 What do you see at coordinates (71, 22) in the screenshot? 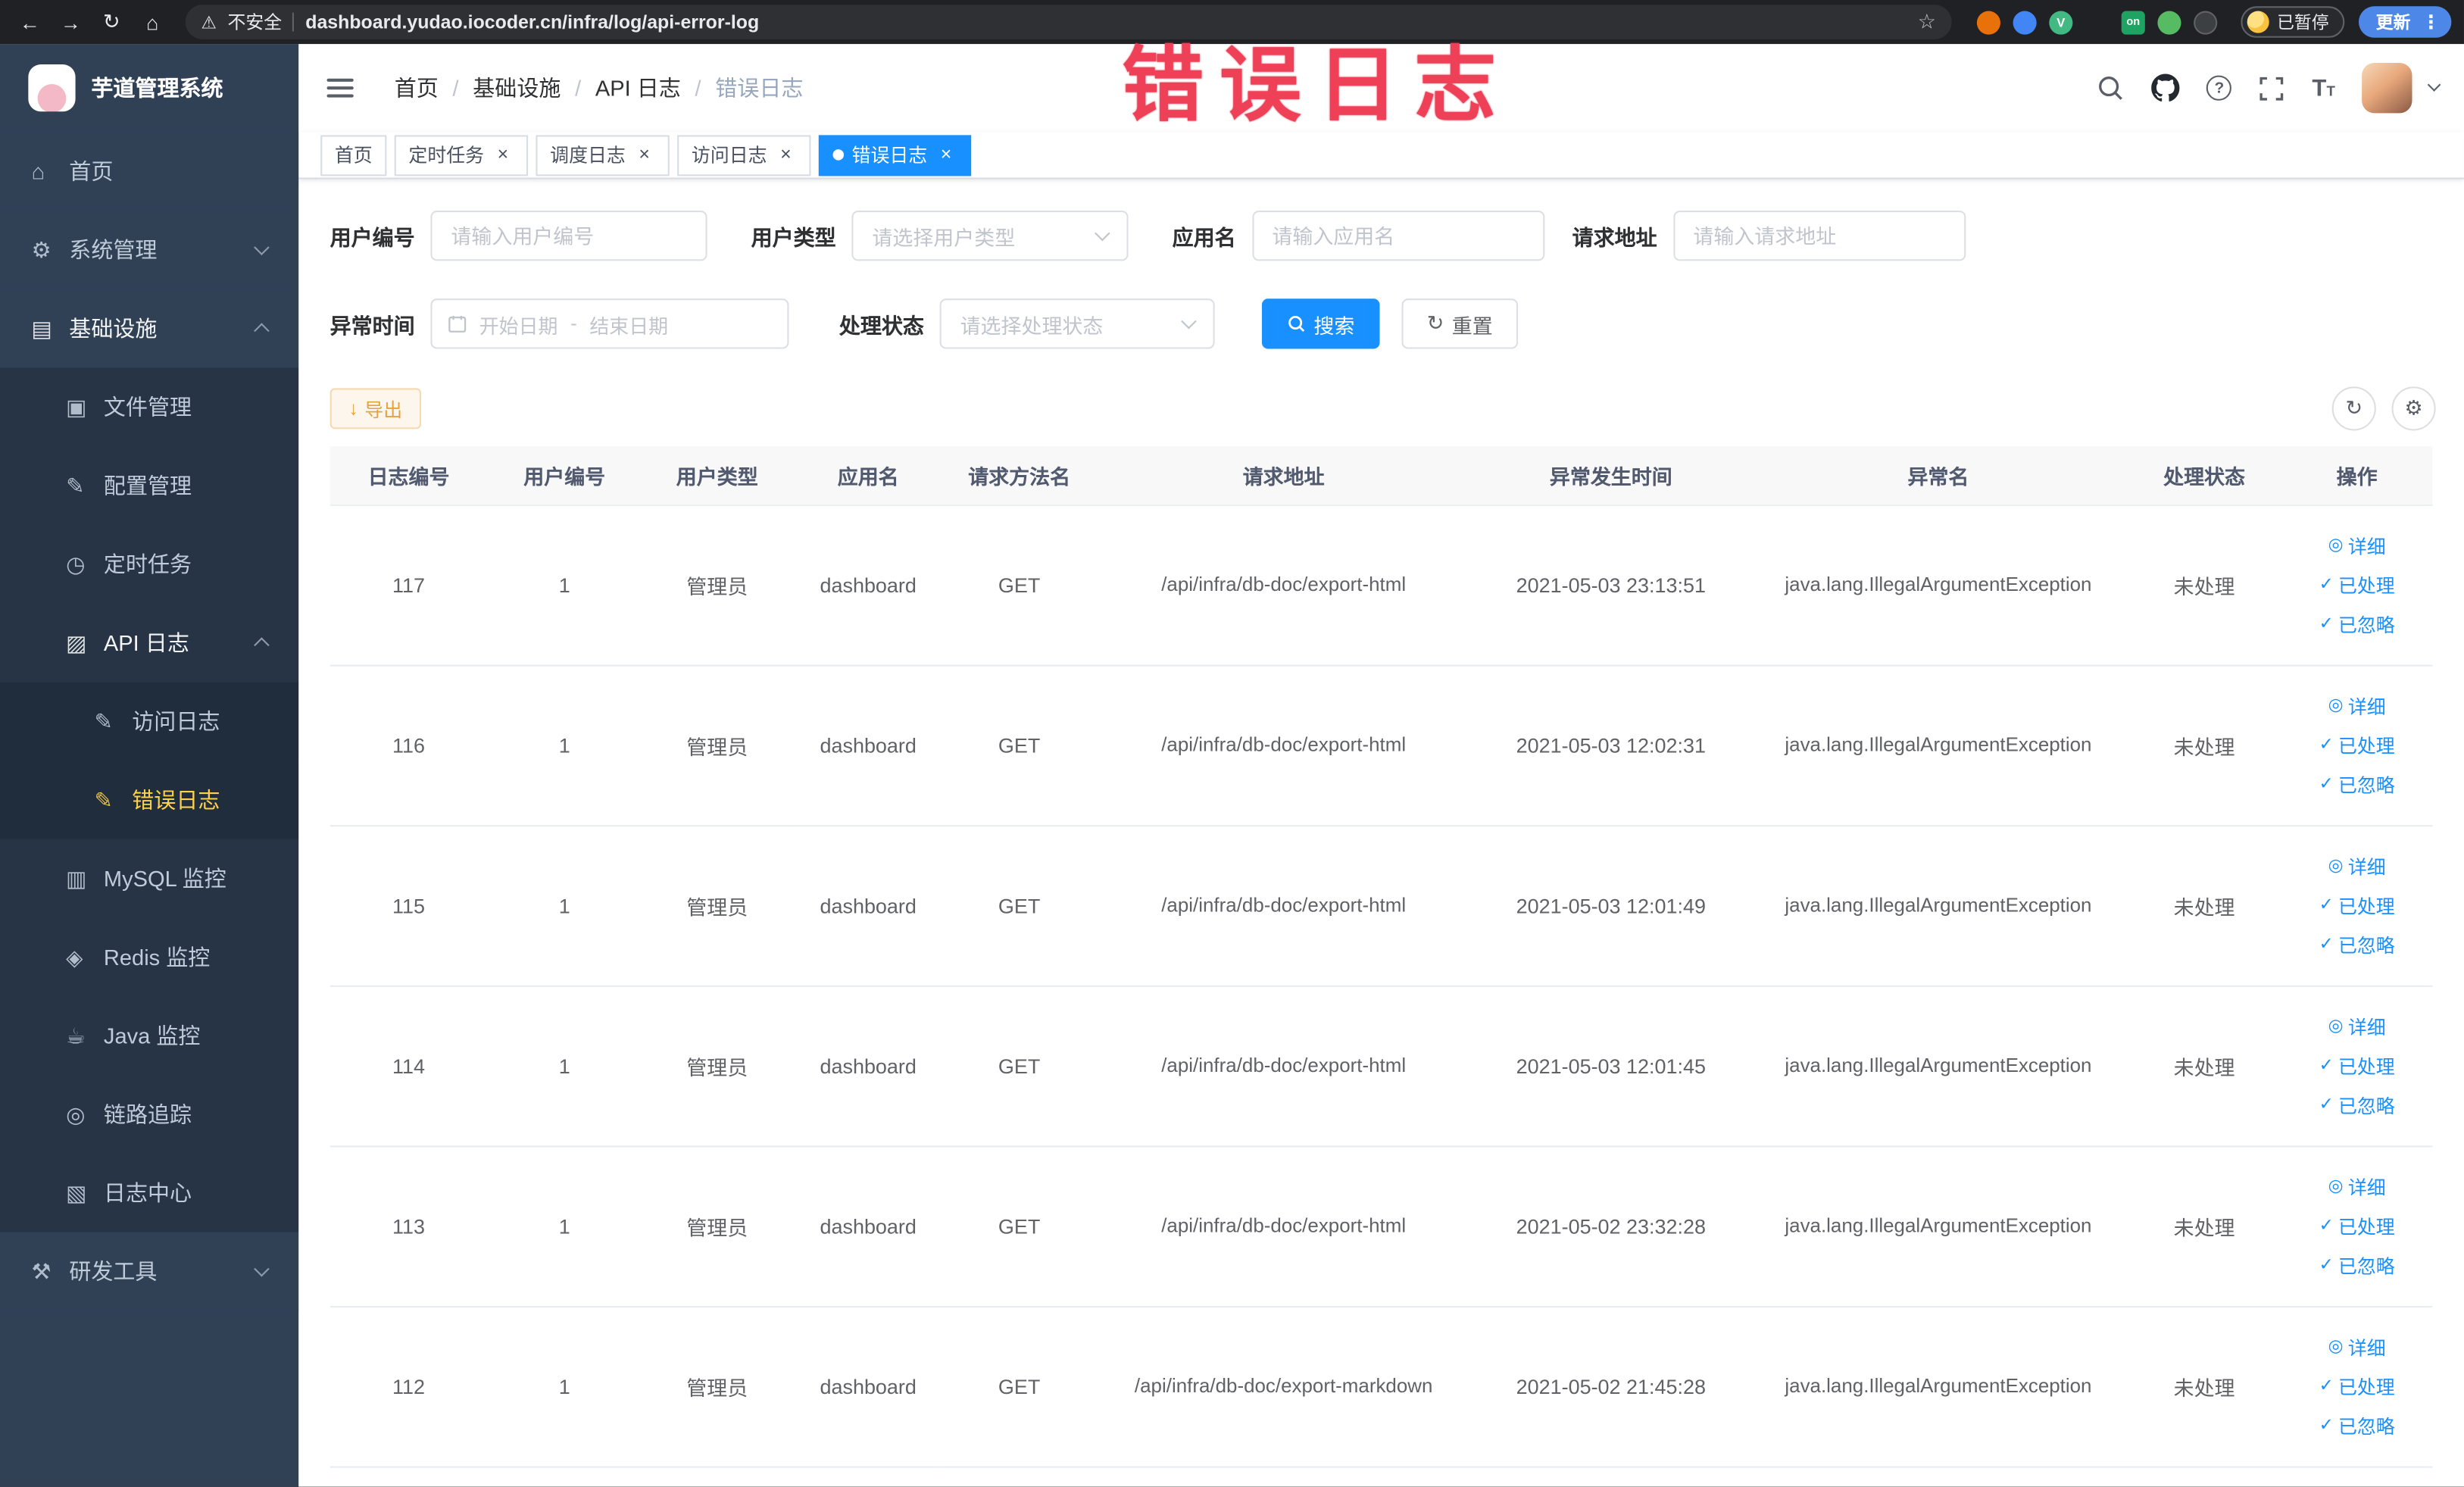
I see `forward-button: →` at bounding box center [71, 22].